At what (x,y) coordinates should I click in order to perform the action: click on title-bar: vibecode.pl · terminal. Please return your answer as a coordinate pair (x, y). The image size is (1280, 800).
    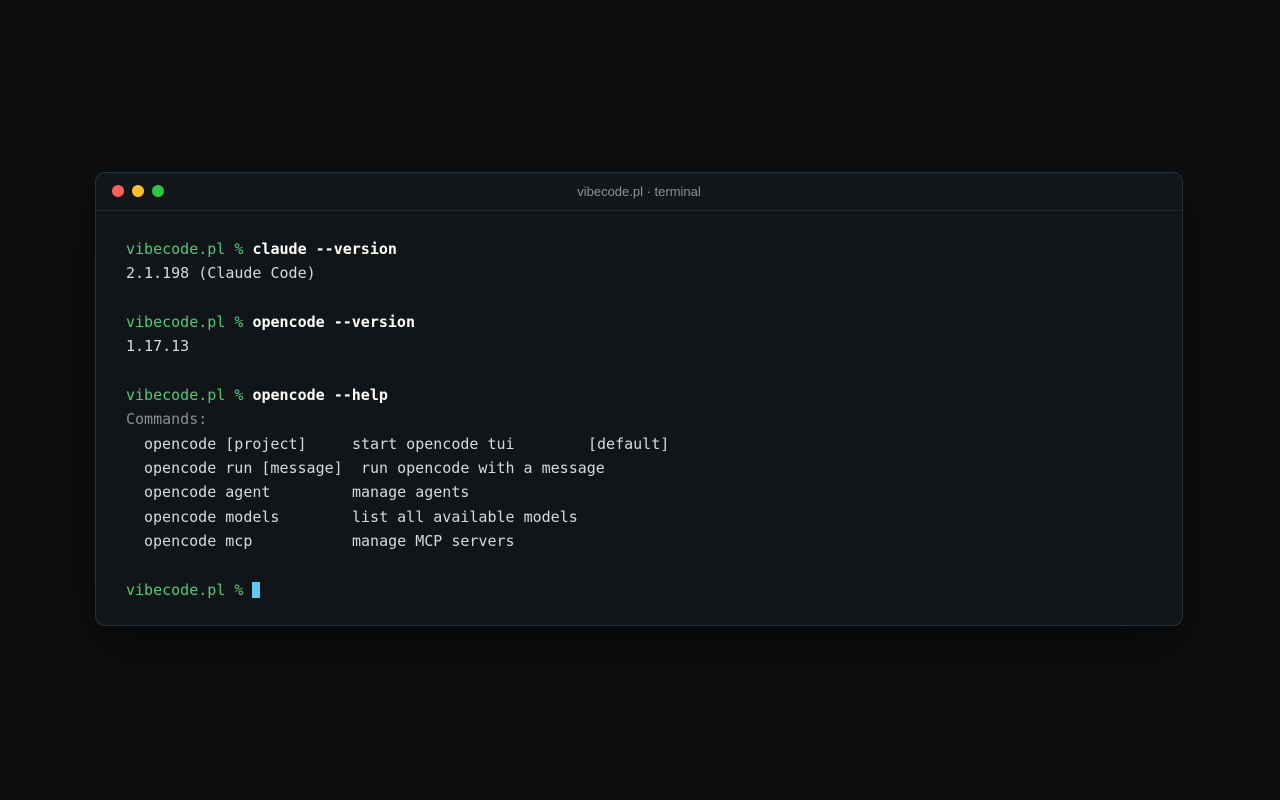
    Looking at the image, I should click on (639, 192).